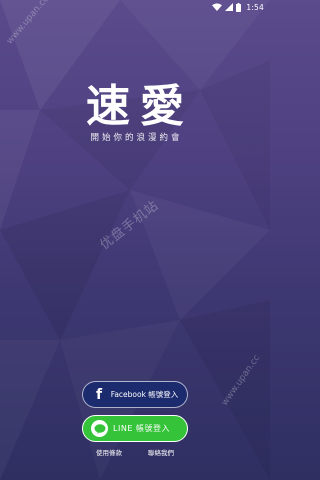  Describe the element at coordinates (255, 7) in the screenshot. I see `status-time: 1:54` at that location.